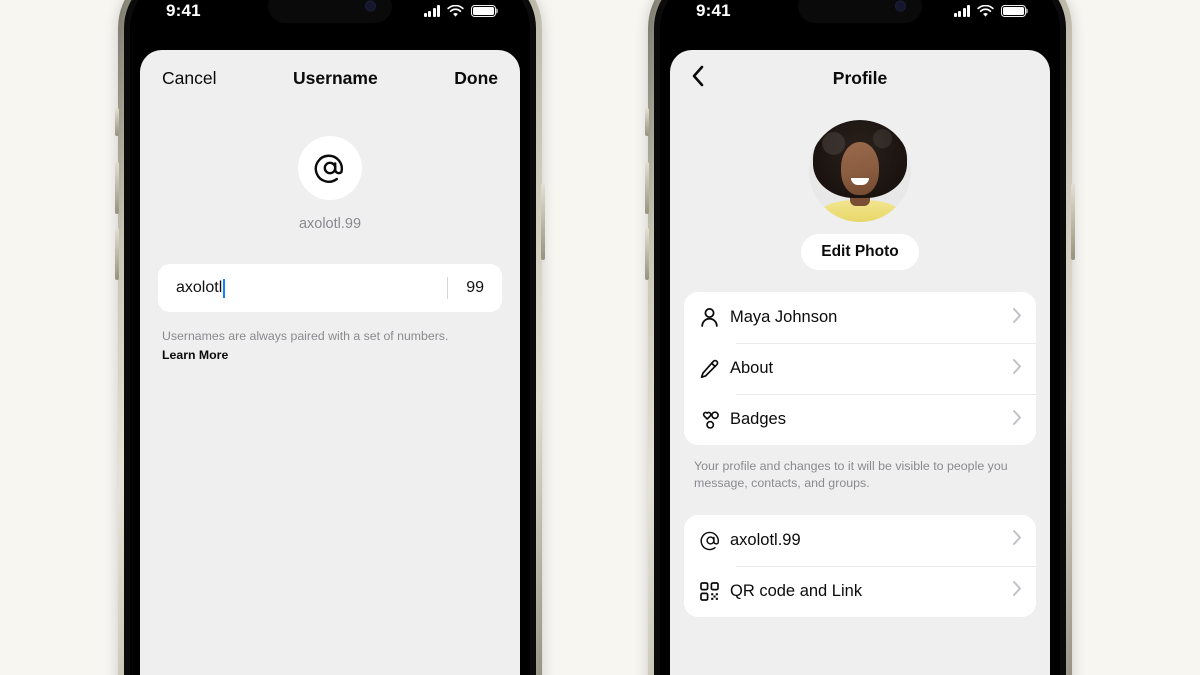 The width and height of the screenshot is (1200, 675). What do you see at coordinates (715, 317) in the screenshot?
I see `person-icon` at bounding box center [715, 317].